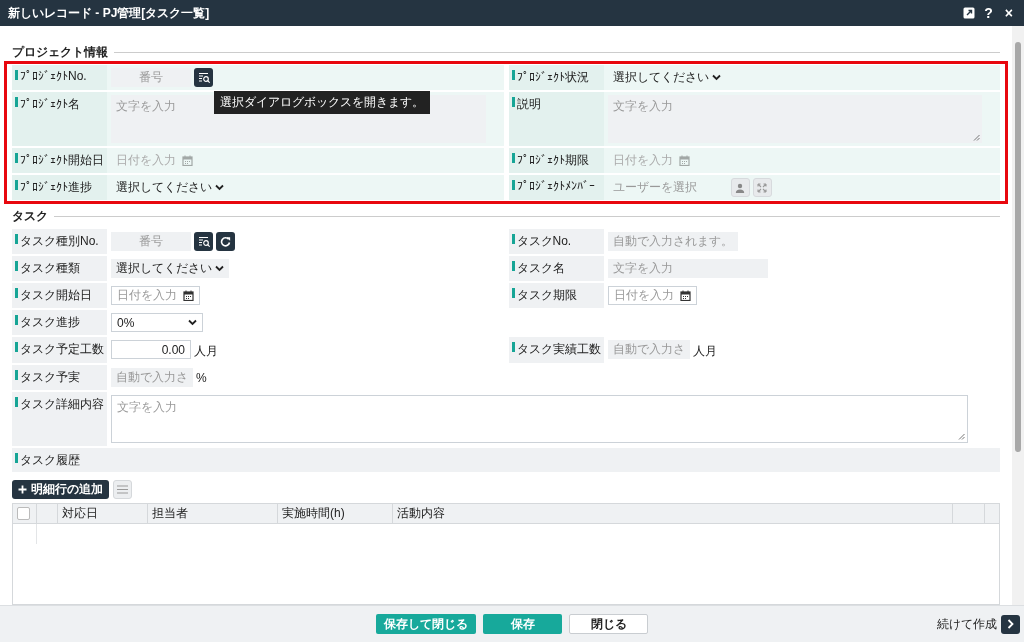 The image size is (1024, 642). I want to click on field-label: 説明, so click(529, 104).